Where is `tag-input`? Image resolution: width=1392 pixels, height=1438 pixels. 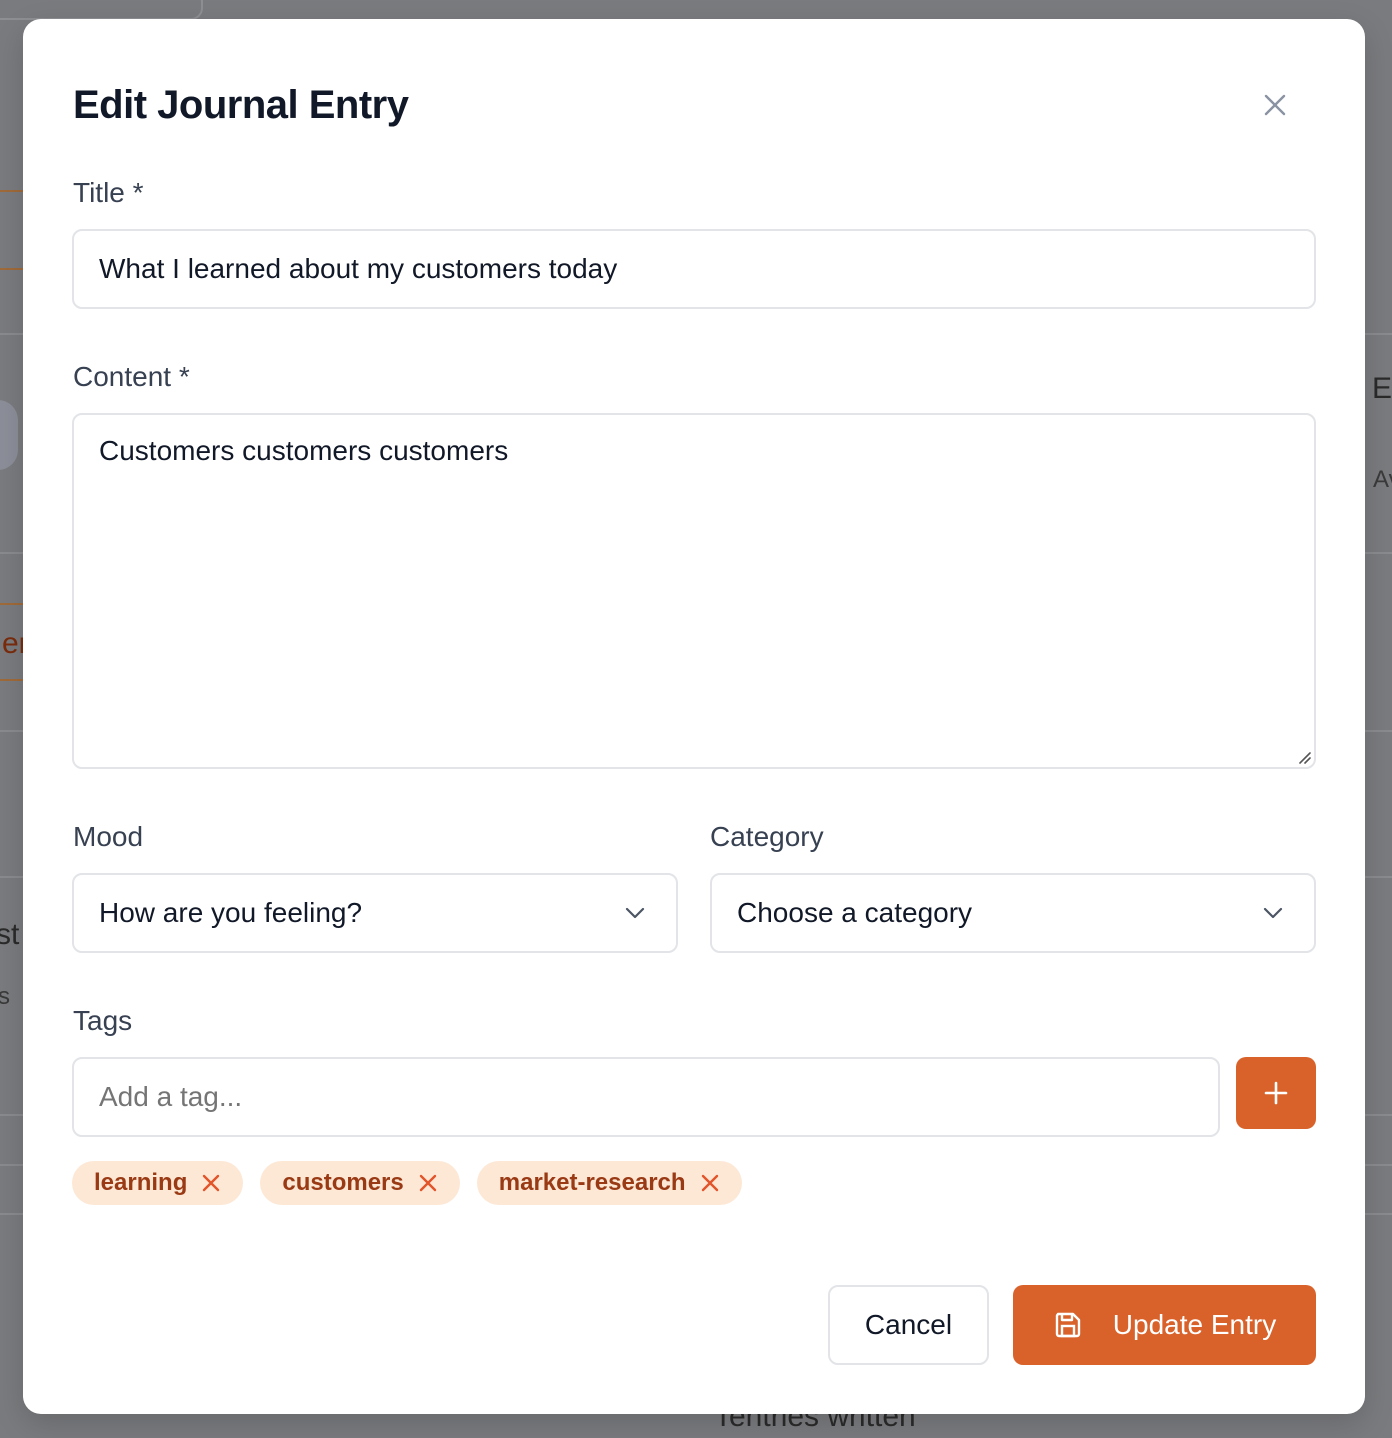 tag-input is located at coordinates (646, 1097).